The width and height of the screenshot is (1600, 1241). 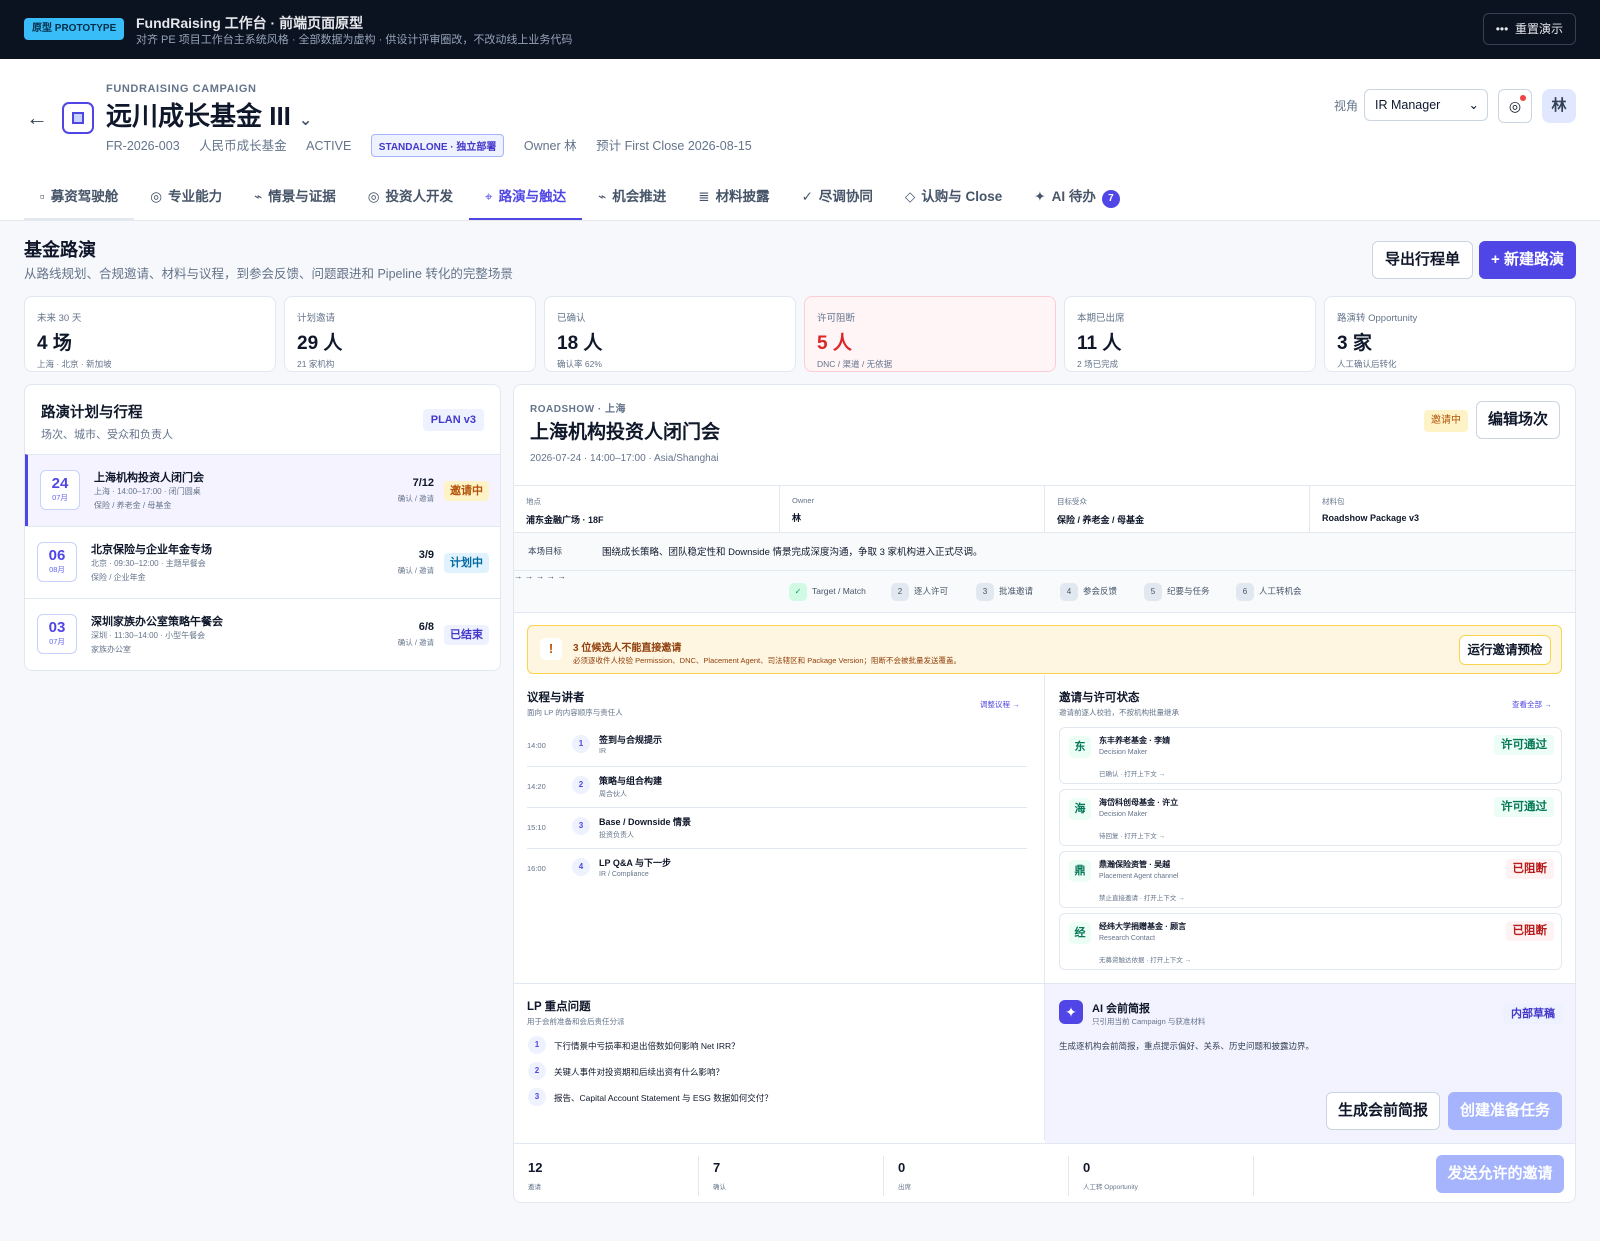 What do you see at coordinates (157, 622) in the screenshot?
I see `plan-row-name: 深圳家族办公室策略午餐会` at bounding box center [157, 622].